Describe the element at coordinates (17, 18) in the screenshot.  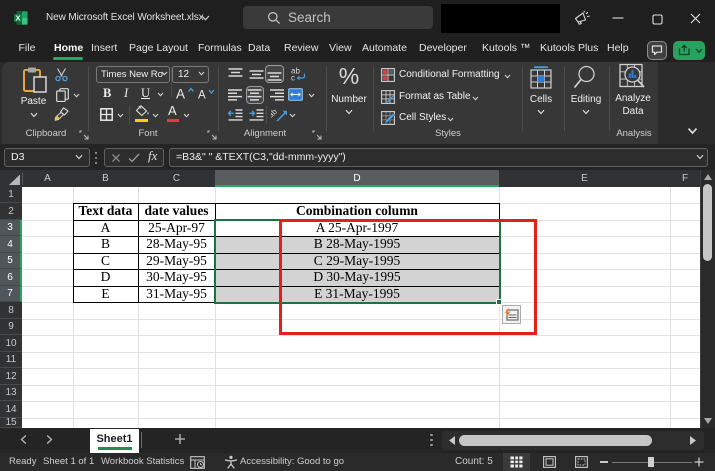
I see `svg-text: X` at that location.